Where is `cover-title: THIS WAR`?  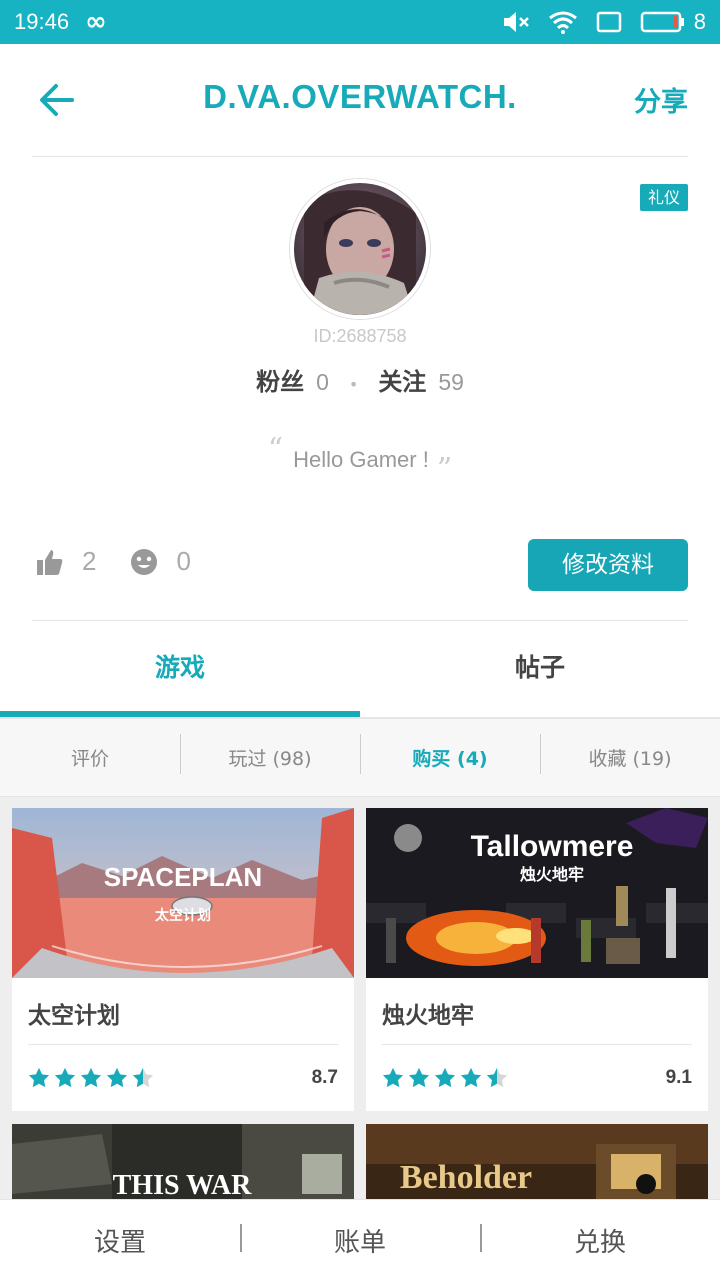
cover-title: THIS WAR is located at coordinates (183, 1185).